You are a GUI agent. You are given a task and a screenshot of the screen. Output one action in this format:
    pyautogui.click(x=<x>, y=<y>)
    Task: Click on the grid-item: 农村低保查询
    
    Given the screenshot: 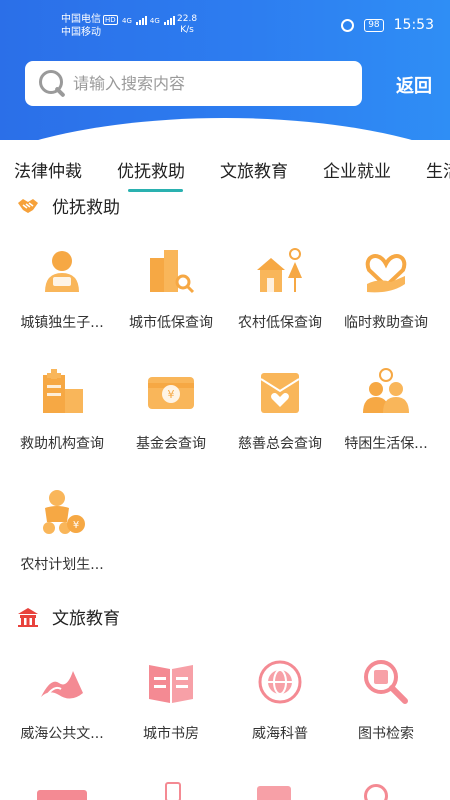 What is the action you would take?
    pyautogui.click(x=280, y=289)
    